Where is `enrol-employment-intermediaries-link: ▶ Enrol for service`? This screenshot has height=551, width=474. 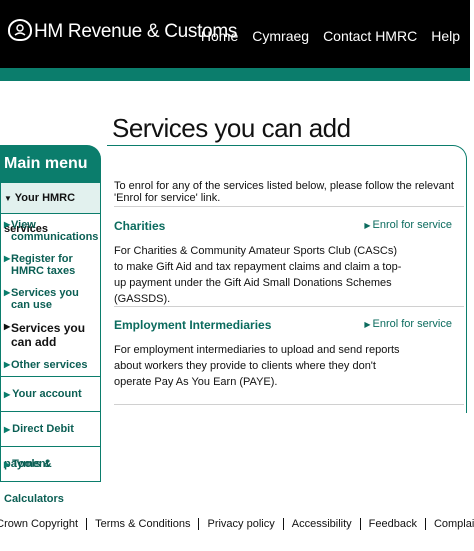 enrol-employment-intermediaries-link: ▶ Enrol for service is located at coordinates (408, 324).